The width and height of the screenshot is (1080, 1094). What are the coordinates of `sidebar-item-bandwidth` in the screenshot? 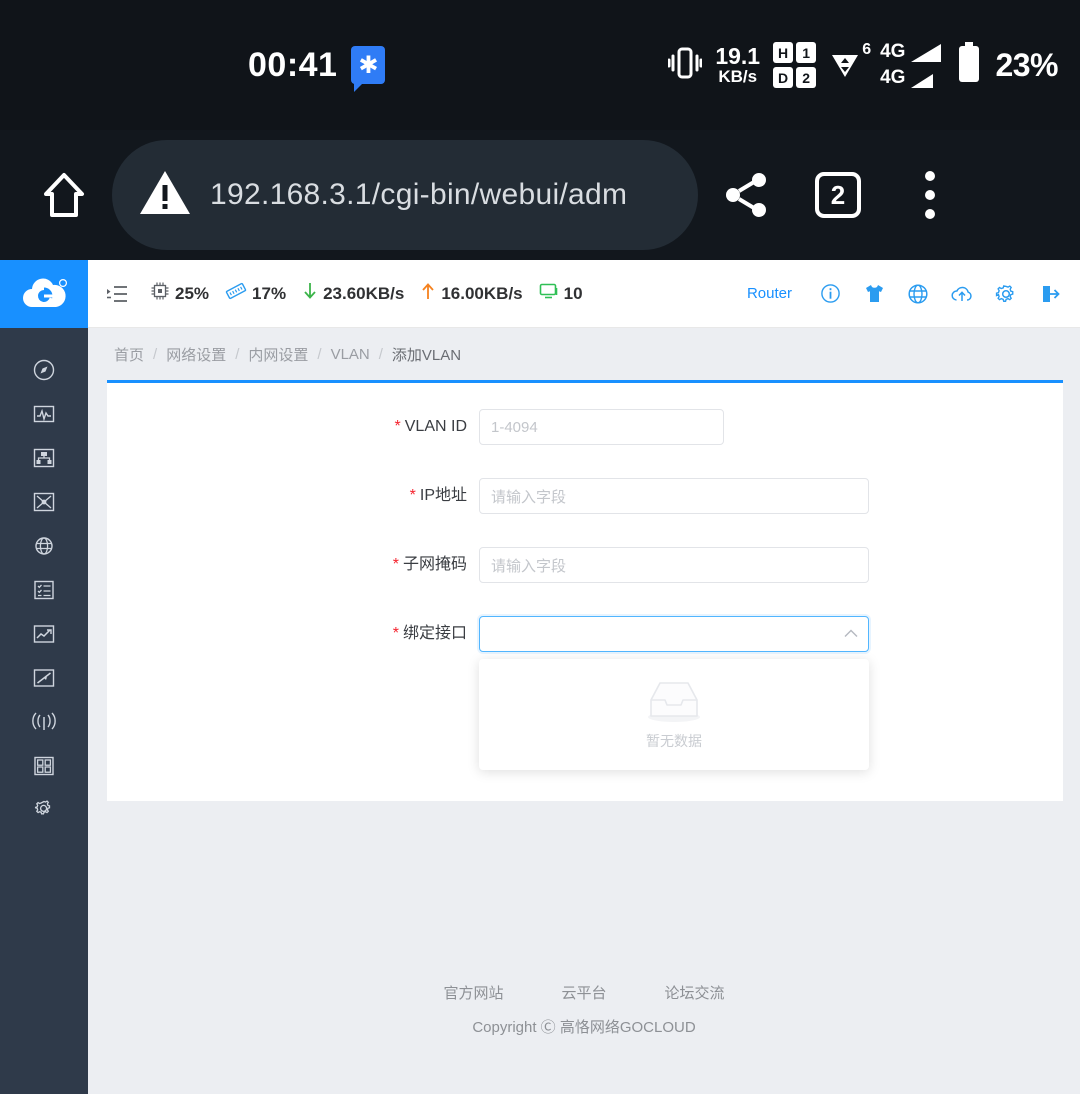 It's located at (44, 680).